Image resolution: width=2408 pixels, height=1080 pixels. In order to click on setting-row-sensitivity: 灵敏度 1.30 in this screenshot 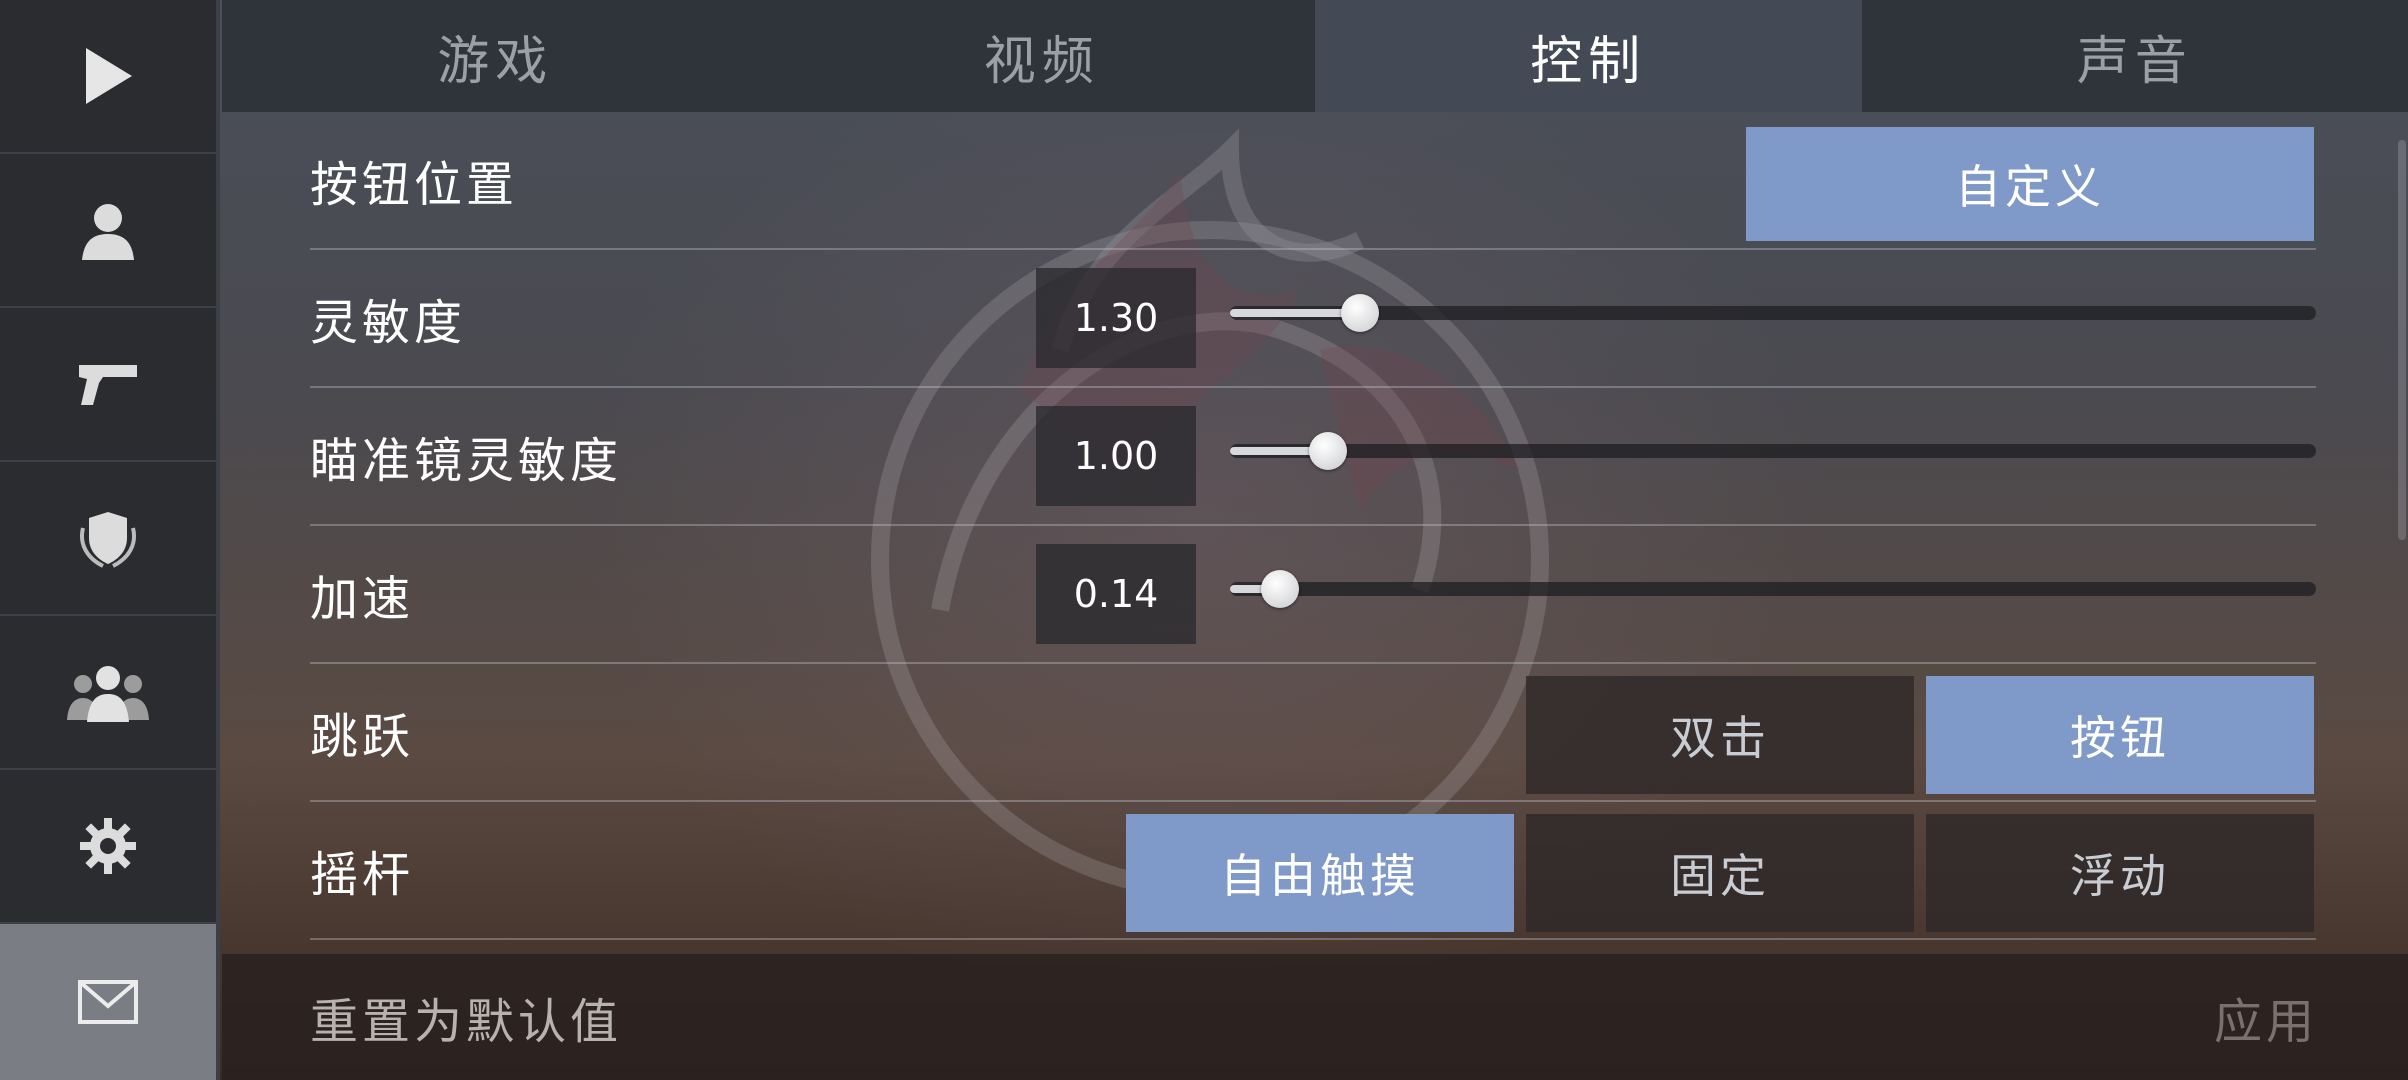, I will do `click(1313, 319)`.